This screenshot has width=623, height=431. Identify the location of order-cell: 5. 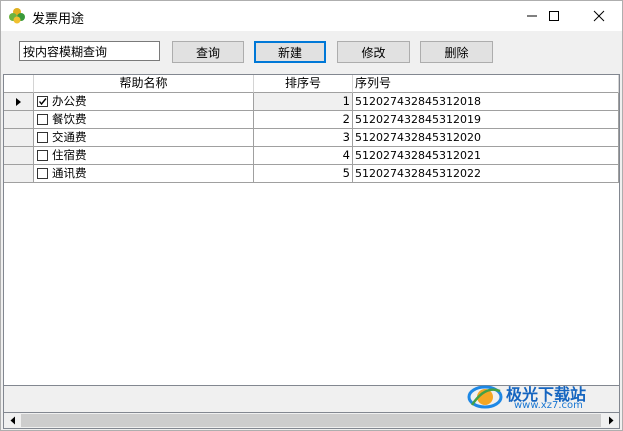
(303, 174).